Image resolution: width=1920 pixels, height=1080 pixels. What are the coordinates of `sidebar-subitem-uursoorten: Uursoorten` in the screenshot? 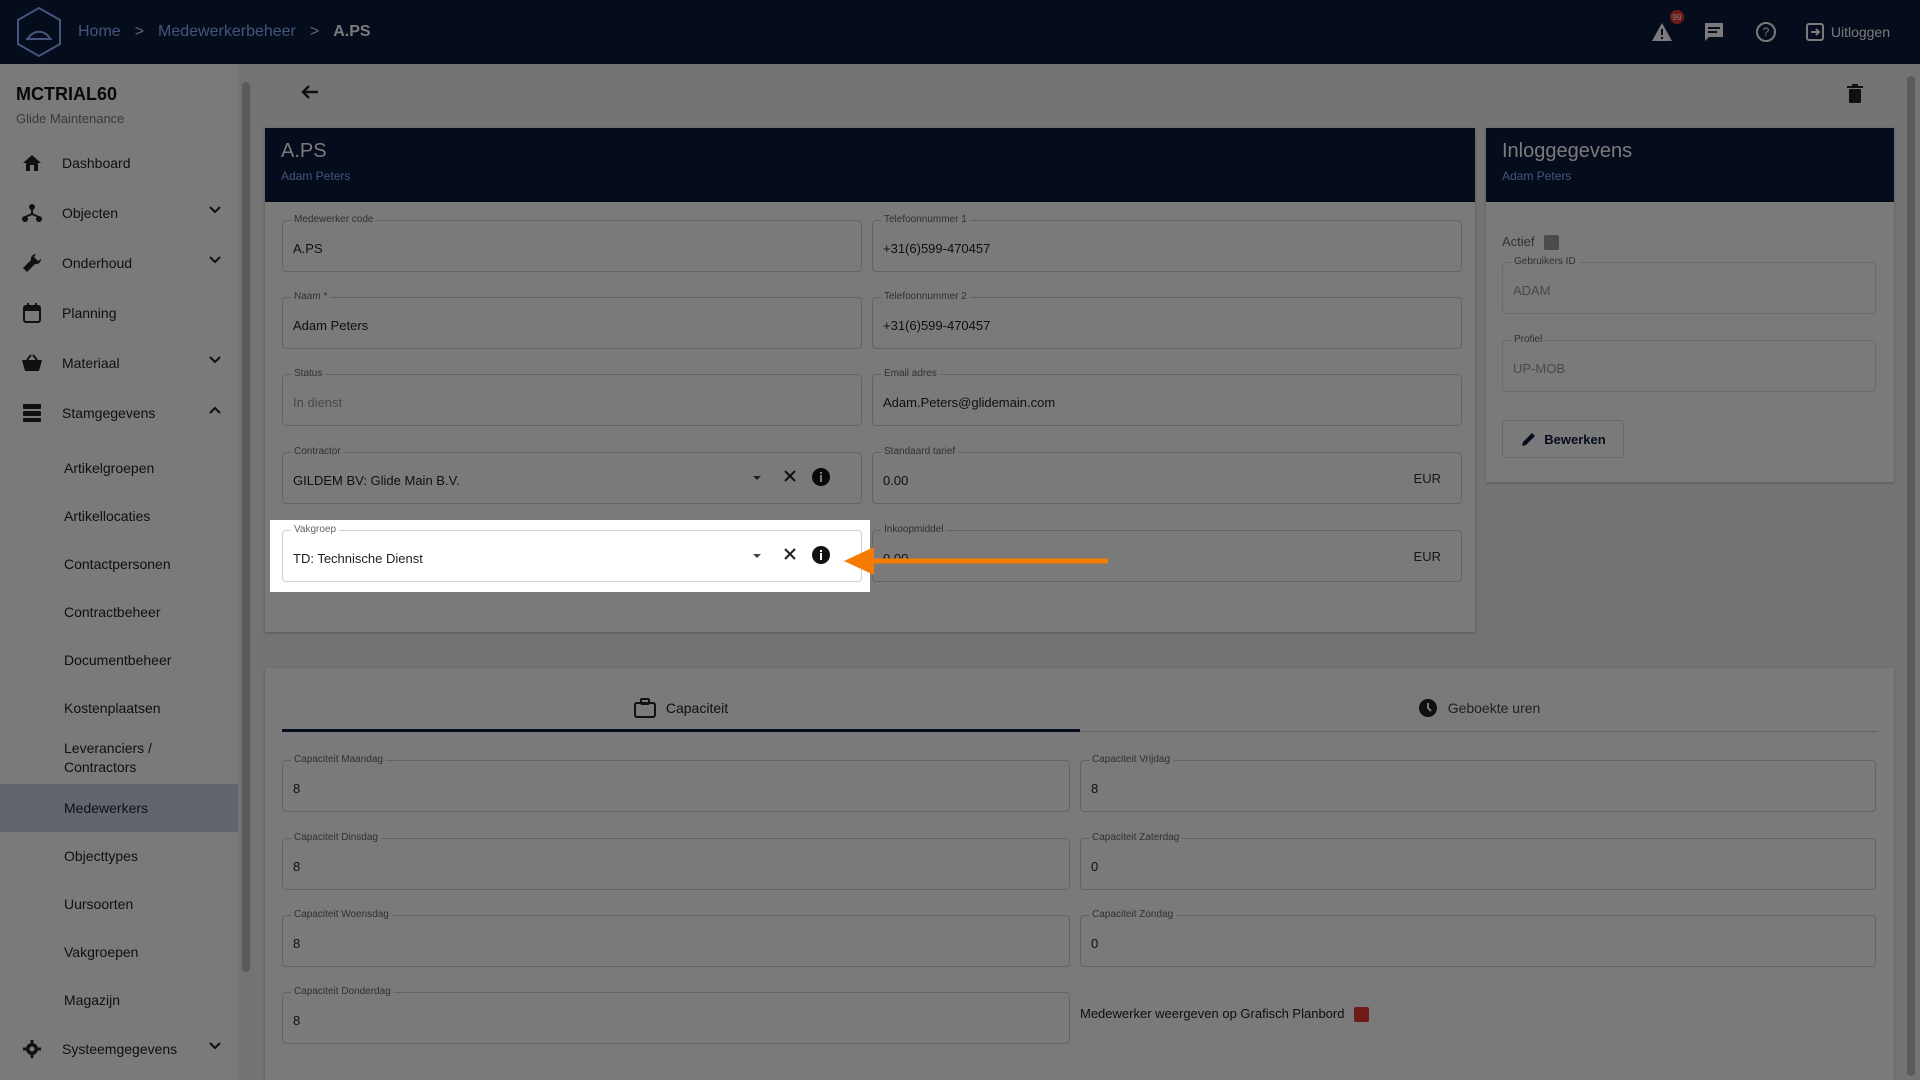 It's located at (119, 904).